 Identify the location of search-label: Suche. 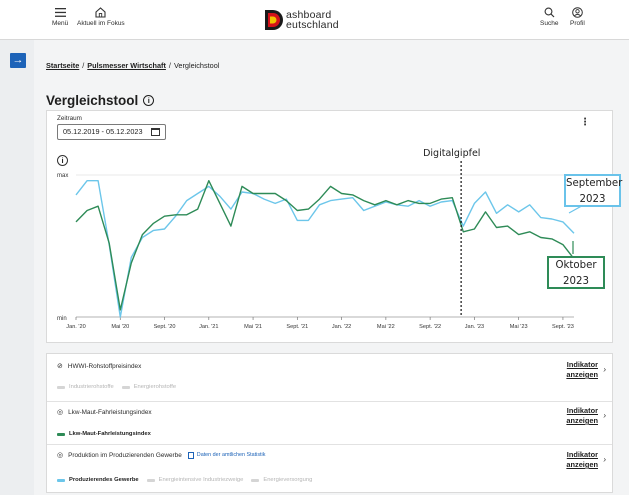
(549, 23).